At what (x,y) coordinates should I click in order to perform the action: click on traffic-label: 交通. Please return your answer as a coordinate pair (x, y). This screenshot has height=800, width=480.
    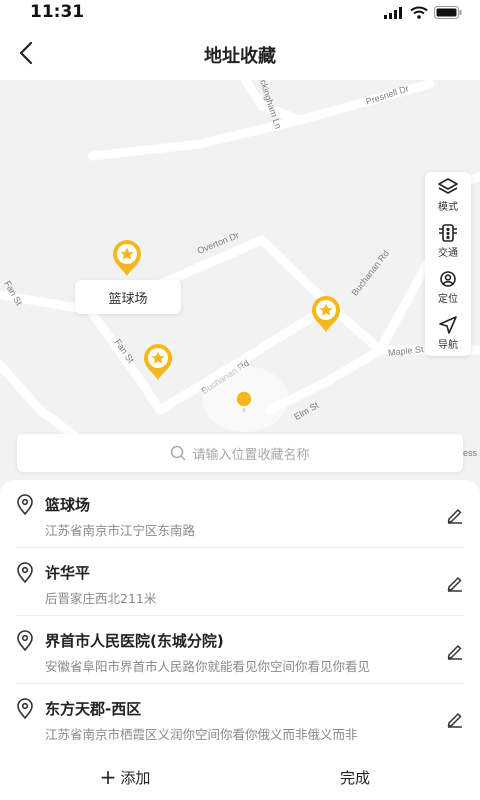
    Looking at the image, I should click on (448, 253).